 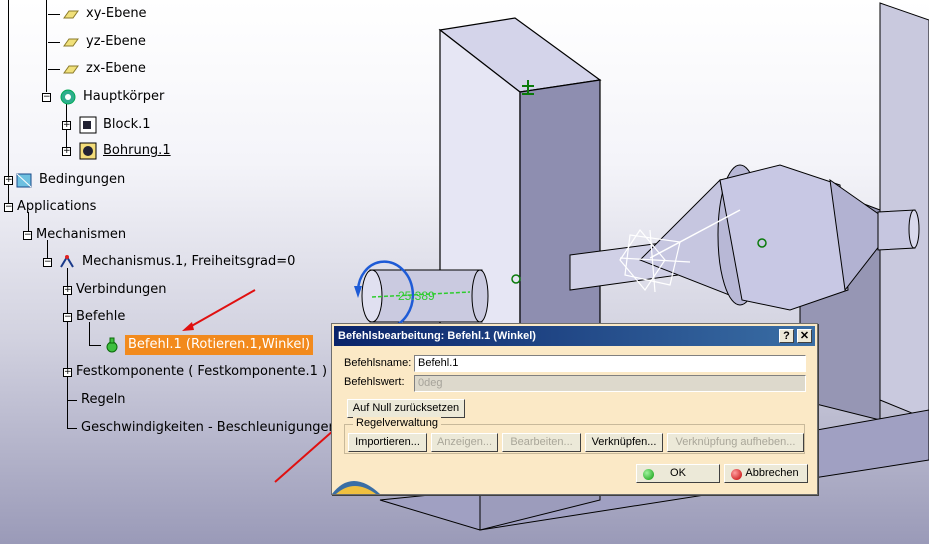 I want to click on cancel-label: Abbrechen, so click(x=772, y=473).